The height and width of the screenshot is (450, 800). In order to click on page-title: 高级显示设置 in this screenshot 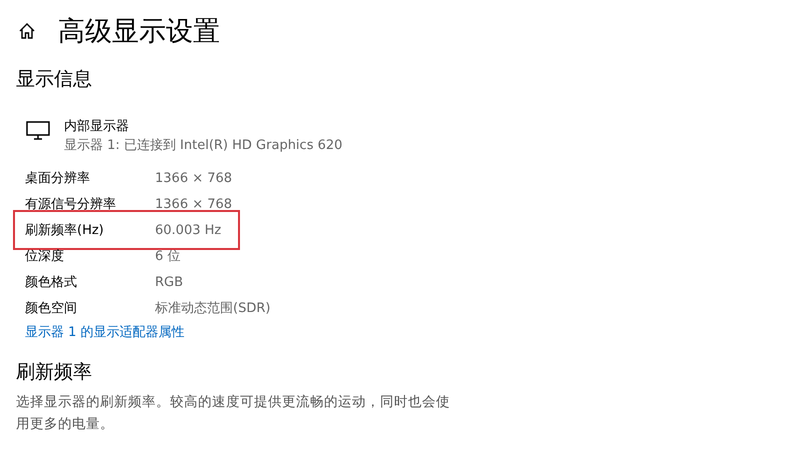, I will do `click(139, 32)`.